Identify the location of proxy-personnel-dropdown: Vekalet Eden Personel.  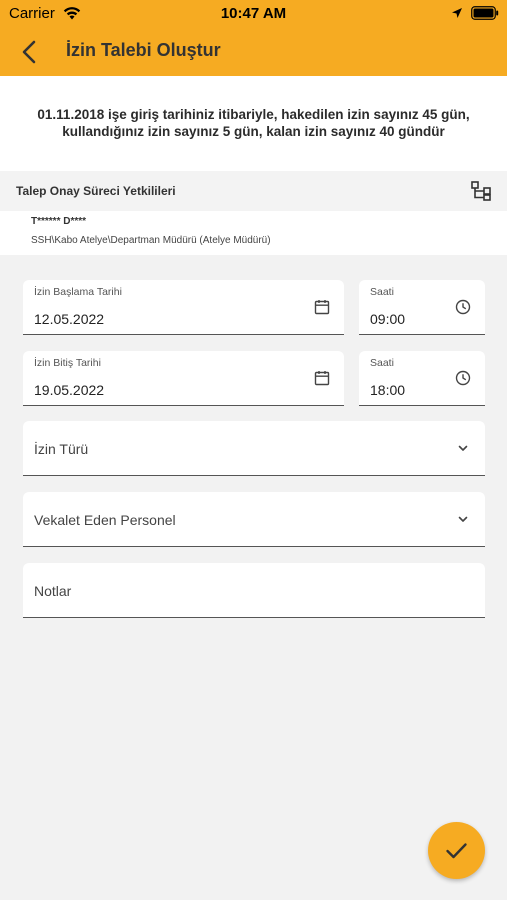
(254, 519).